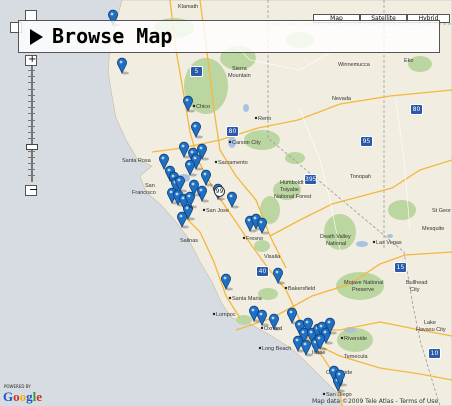 The image size is (452, 406). I want to click on google-logo: Google, so click(22, 397).